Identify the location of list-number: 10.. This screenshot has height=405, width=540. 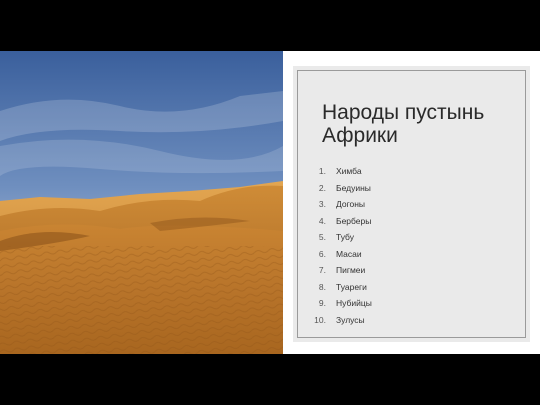
(320, 319).